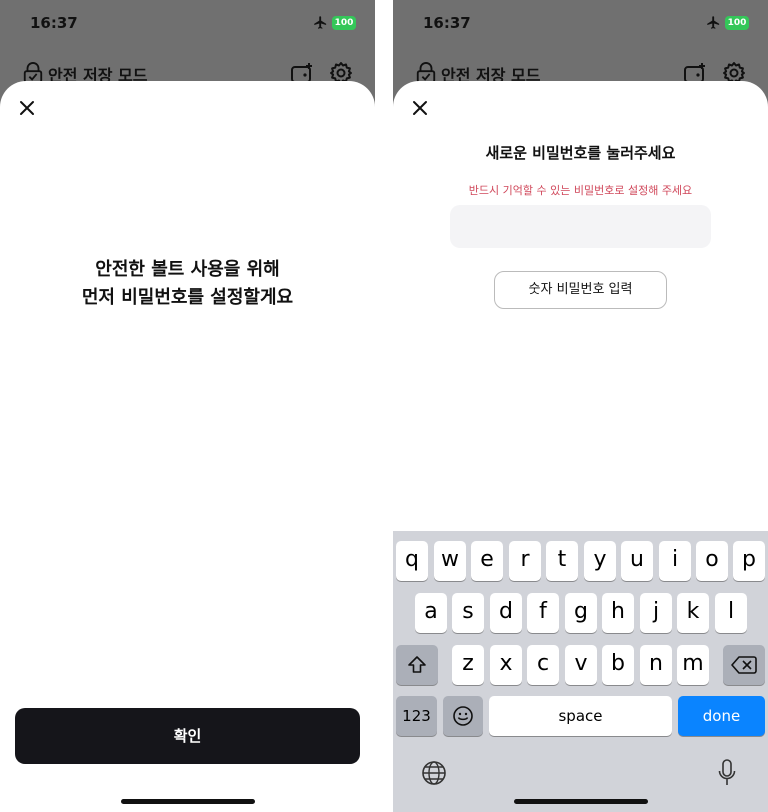 This screenshot has height=812, width=768. What do you see at coordinates (468, 665) in the screenshot?
I see `key-z: z` at bounding box center [468, 665].